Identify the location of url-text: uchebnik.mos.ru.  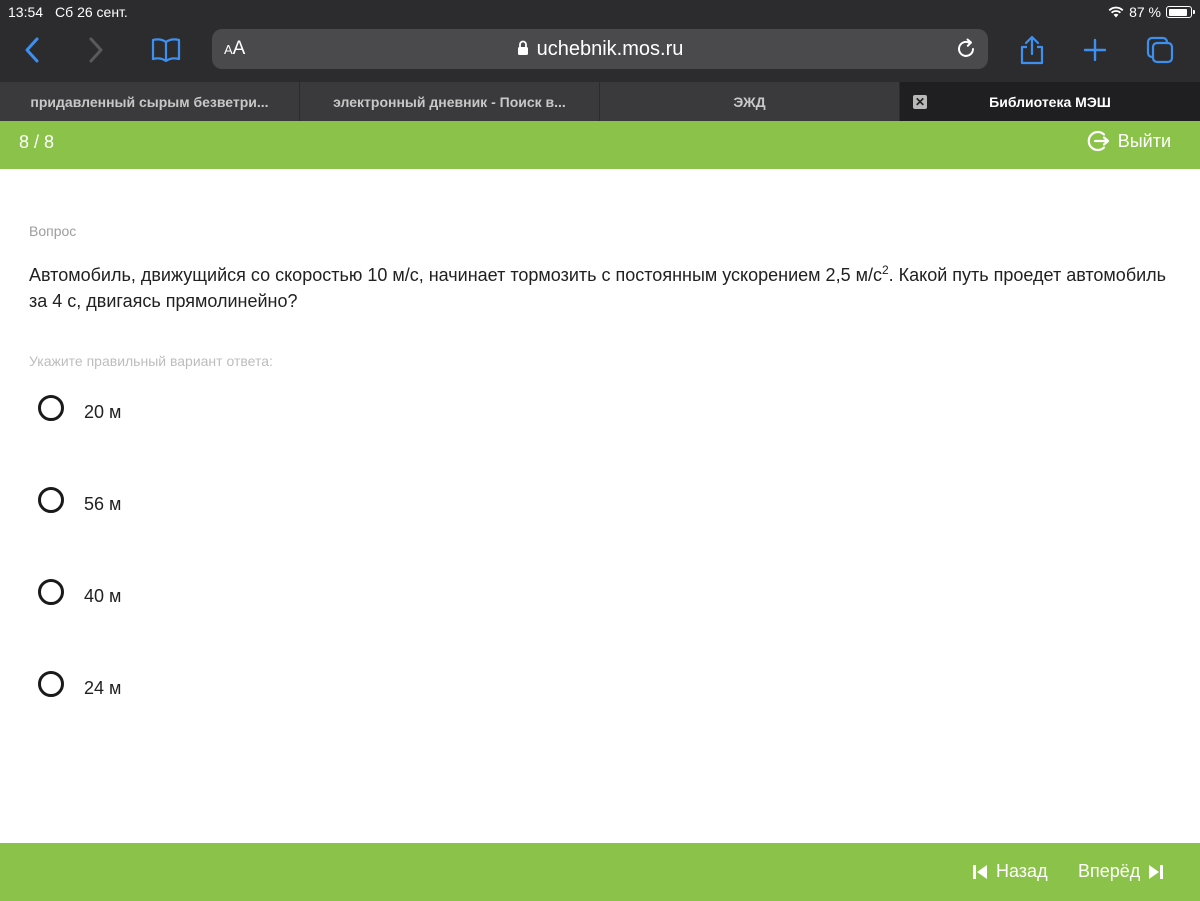
(610, 49).